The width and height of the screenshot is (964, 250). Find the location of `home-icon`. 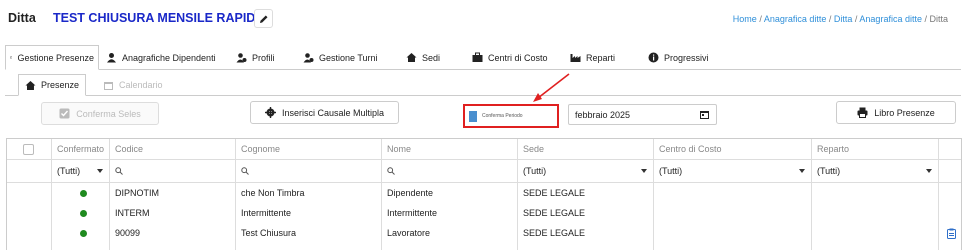

home-icon is located at coordinates (411, 57).